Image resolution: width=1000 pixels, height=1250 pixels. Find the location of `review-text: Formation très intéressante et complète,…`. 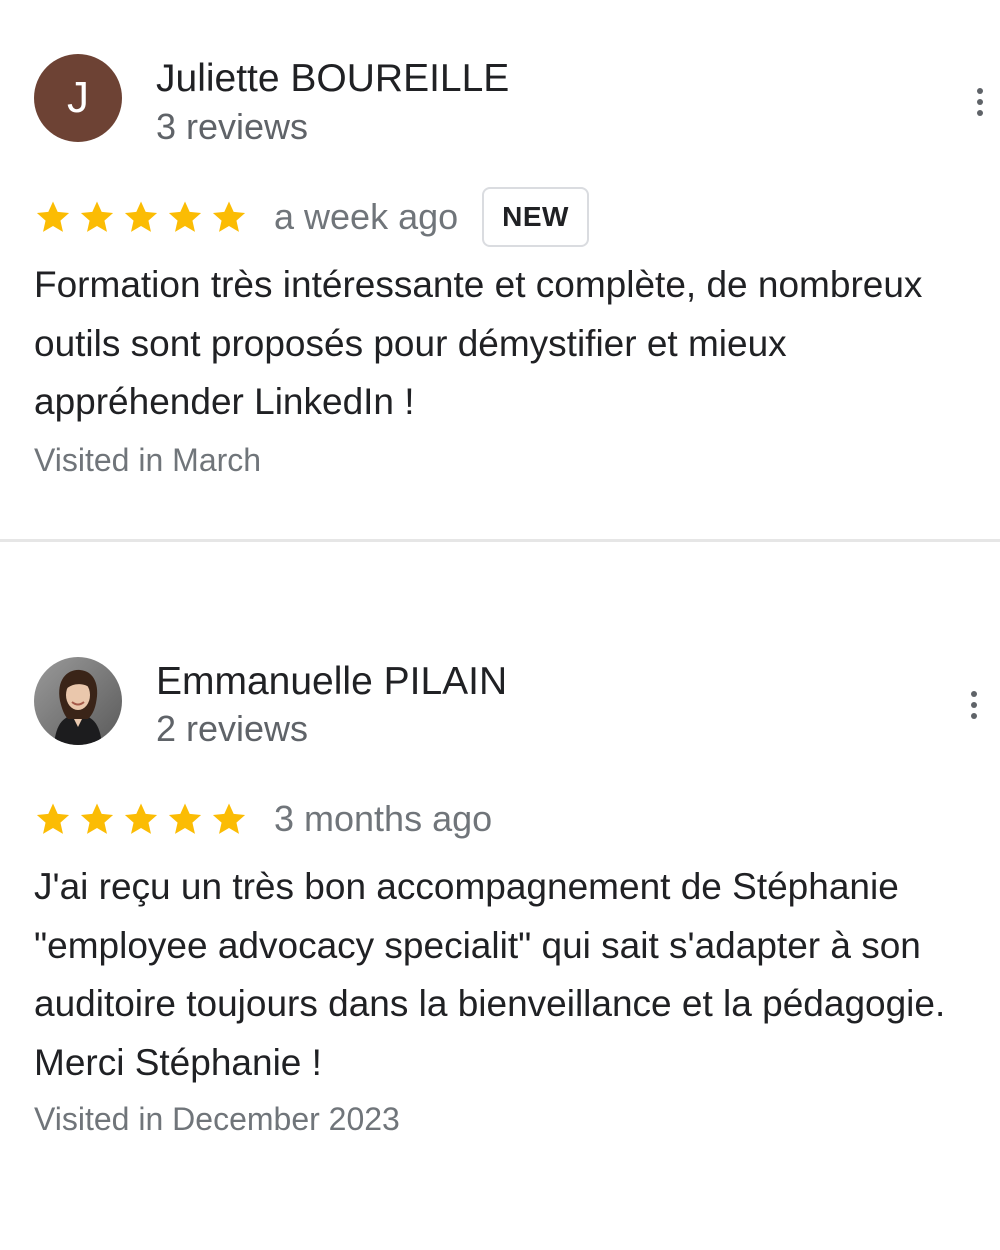

review-text: Formation très intéressante et complète,… is located at coordinates (478, 343).